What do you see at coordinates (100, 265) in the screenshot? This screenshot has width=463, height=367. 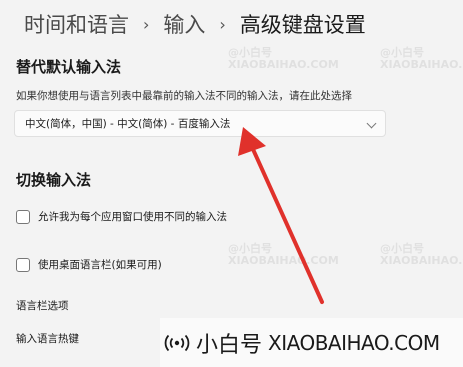 I see `language-bar-label: 使用桌面语言栏(如果可用)` at bounding box center [100, 265].